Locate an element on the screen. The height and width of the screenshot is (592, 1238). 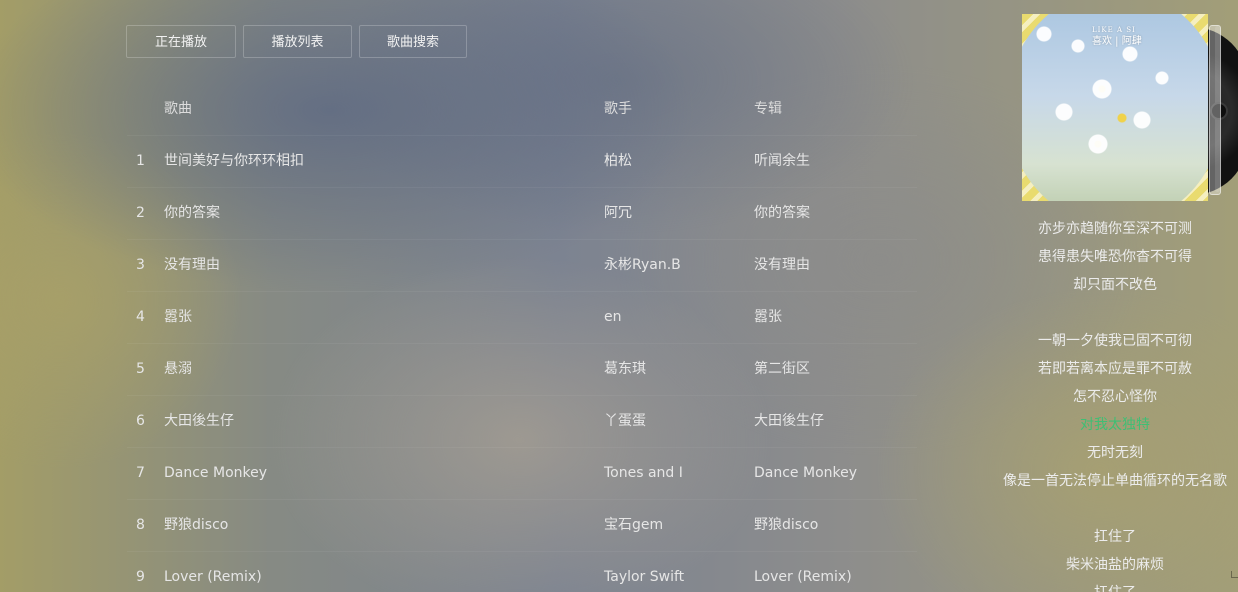
song-album: Lover (Remix) is located at coordinates (803, 572).